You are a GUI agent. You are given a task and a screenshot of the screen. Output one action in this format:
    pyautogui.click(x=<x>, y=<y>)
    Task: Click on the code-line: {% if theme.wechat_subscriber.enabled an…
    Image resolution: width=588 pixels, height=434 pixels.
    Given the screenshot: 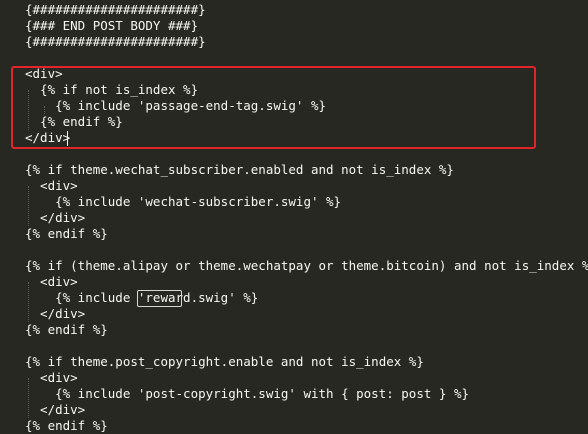 What is the action you would take?
    pyautogui.click(x=239, y=170)
    